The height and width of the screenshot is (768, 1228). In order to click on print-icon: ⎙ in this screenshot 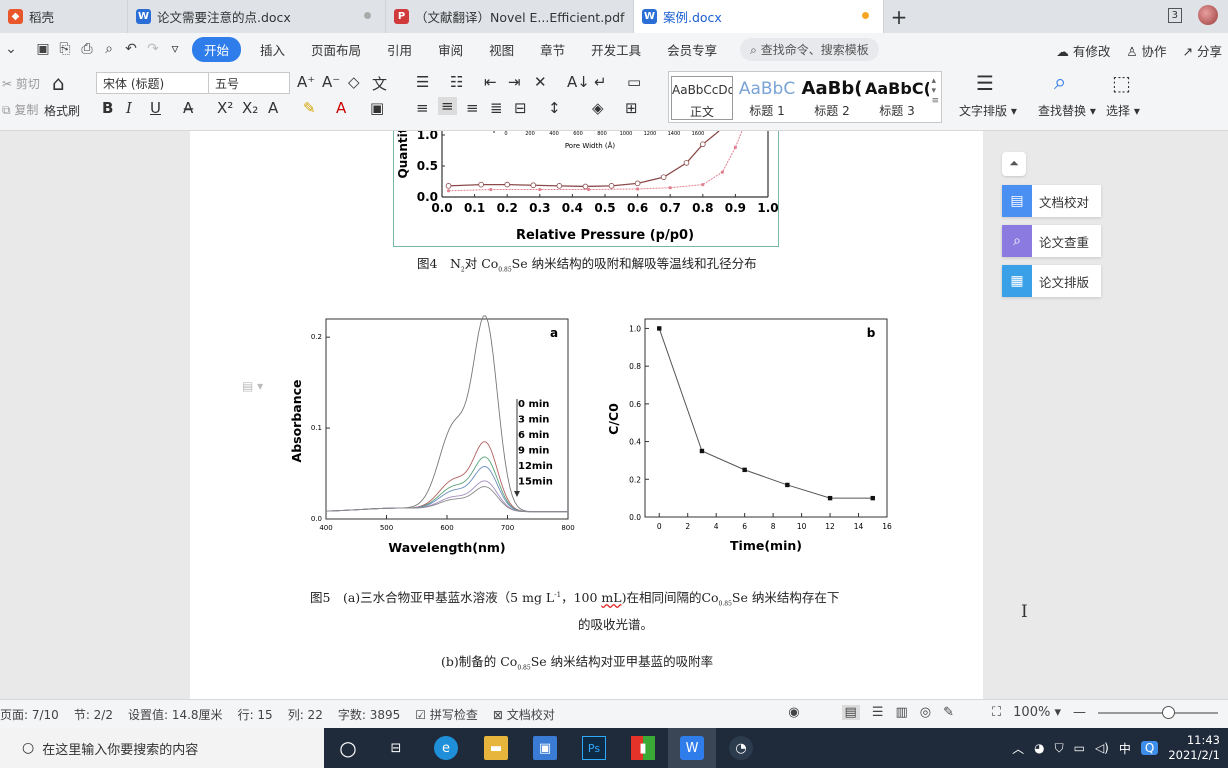, I will do `click(87, 49)`.